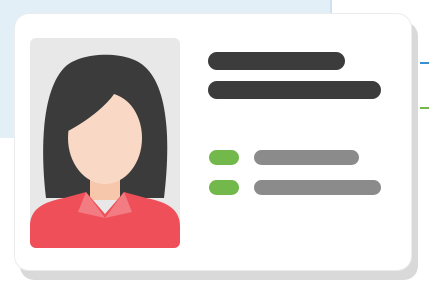 Image resolution: width=429 pixels, height=285 pixels. What do you see at coordinates (424, 63) in the screenshot?
I see `accent-line-blue` at bounding box center [424, 63].